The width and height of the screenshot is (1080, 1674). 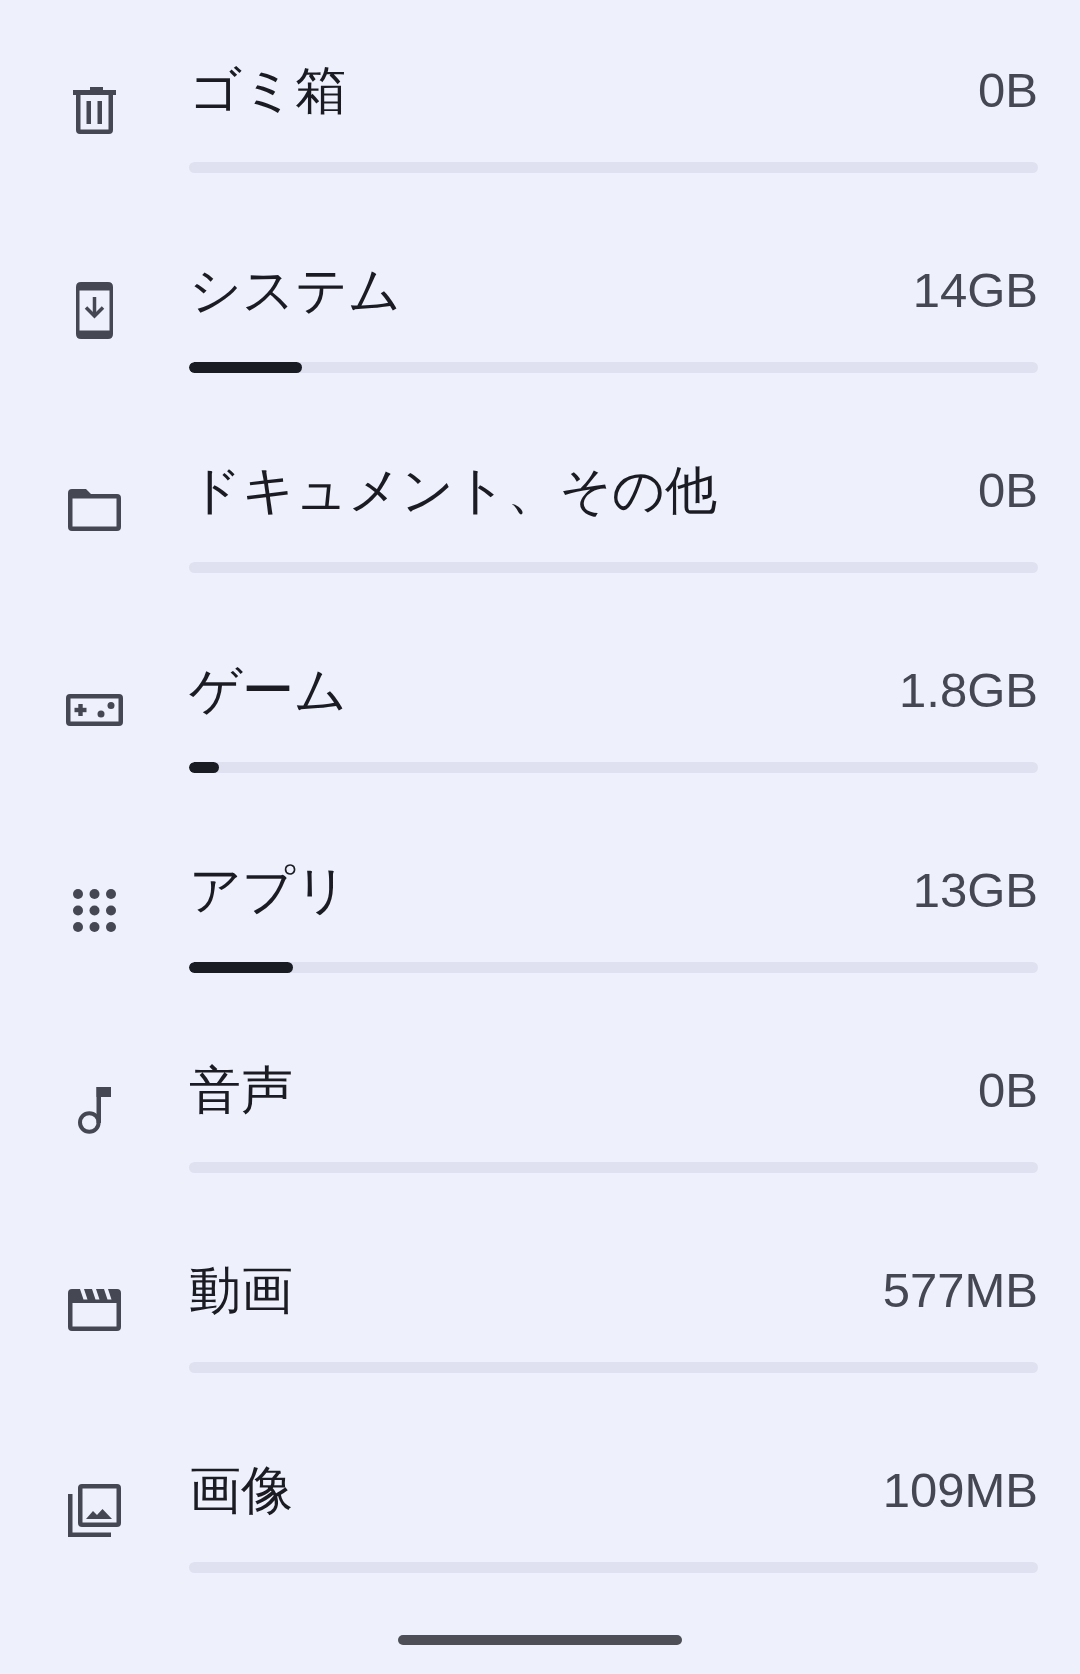 I want to click on category-label: 画像, so click(x=241, y=1490).